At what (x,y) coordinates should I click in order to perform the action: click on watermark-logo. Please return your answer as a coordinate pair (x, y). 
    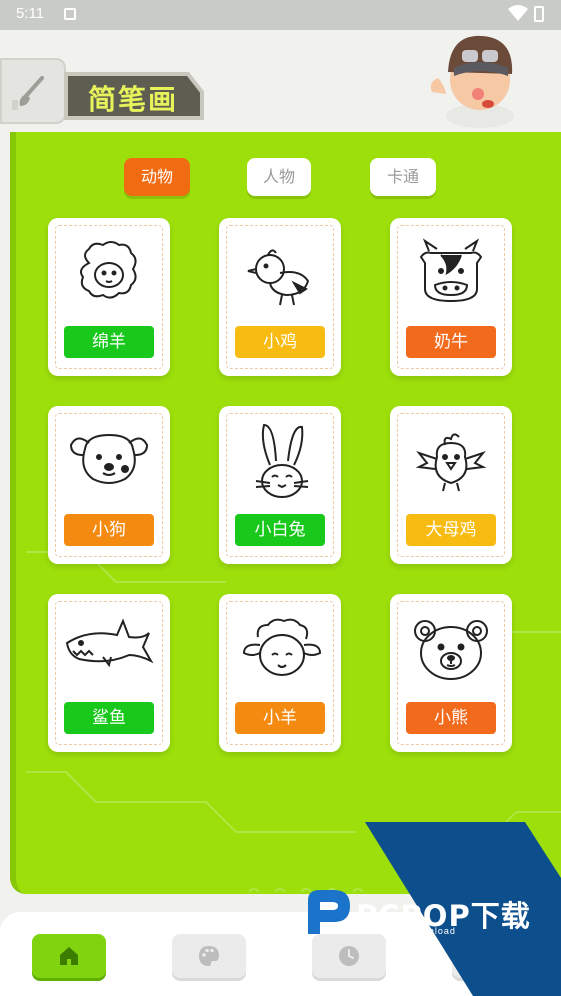
    Looking at the image, I should click on (329, 912).